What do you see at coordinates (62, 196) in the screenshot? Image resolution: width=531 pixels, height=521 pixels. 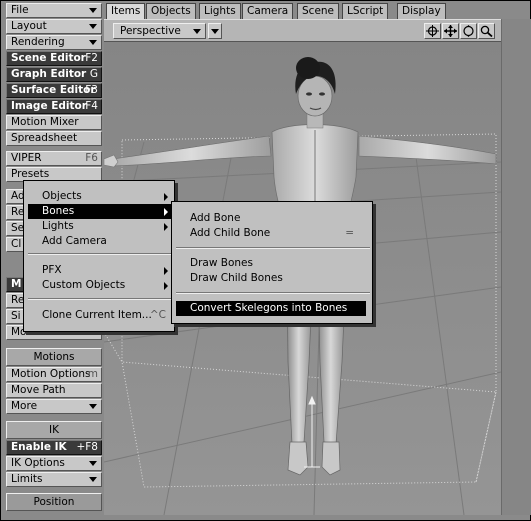 I see `menu-item-label: Objects` at bounding box center [62, 196].